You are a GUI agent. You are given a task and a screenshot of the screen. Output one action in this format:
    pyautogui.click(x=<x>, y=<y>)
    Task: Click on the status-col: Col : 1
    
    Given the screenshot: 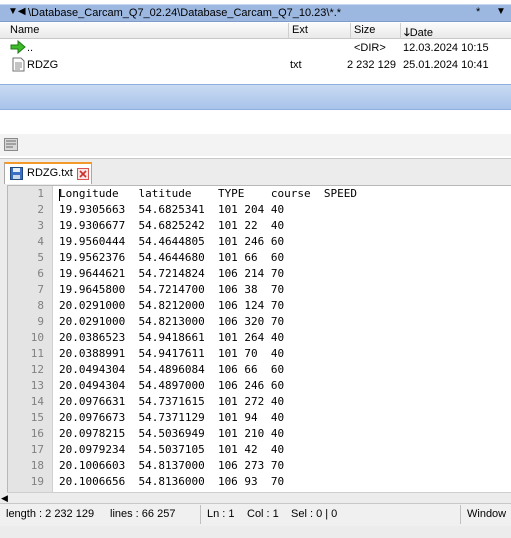 What is the action you would take?
    pyautogui.click(x=263, y=514)
    